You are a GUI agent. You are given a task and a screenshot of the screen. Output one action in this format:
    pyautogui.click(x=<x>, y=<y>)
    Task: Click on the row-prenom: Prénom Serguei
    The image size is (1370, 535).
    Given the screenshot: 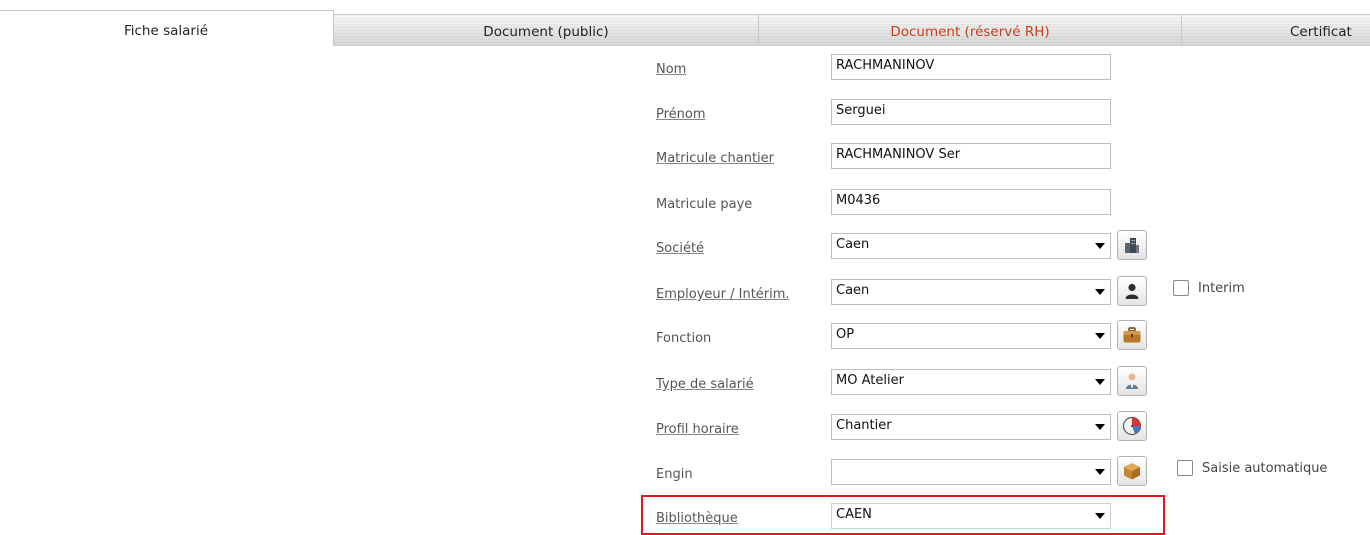 What is the action you would take?
    pyautogui.click(x=685, y=115)
    